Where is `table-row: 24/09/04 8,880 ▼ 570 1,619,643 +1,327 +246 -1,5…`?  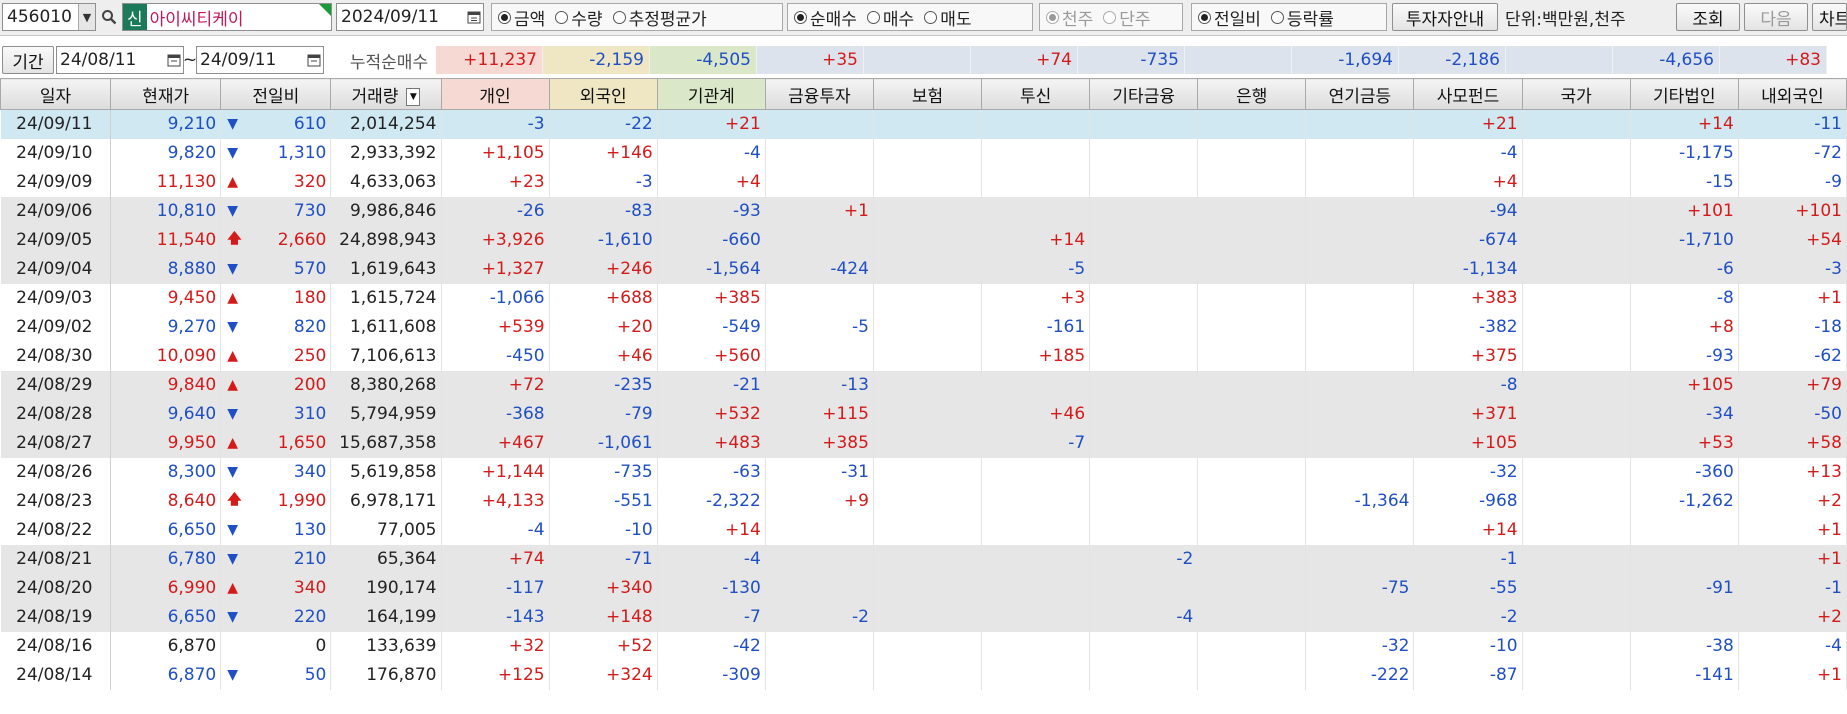 table-row: 24/09/04 8,880 ▼ 570 1,619,643 +1,327 +246 -1,5… is located at coordinates (923, 269).